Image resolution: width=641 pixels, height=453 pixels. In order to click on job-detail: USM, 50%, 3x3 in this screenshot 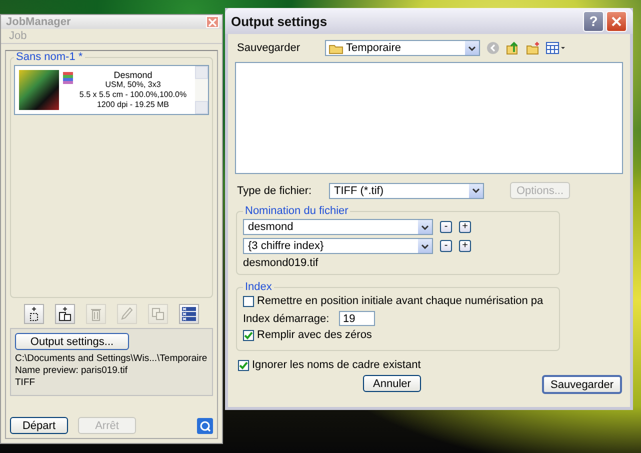, I will do `click(133, 85)`.